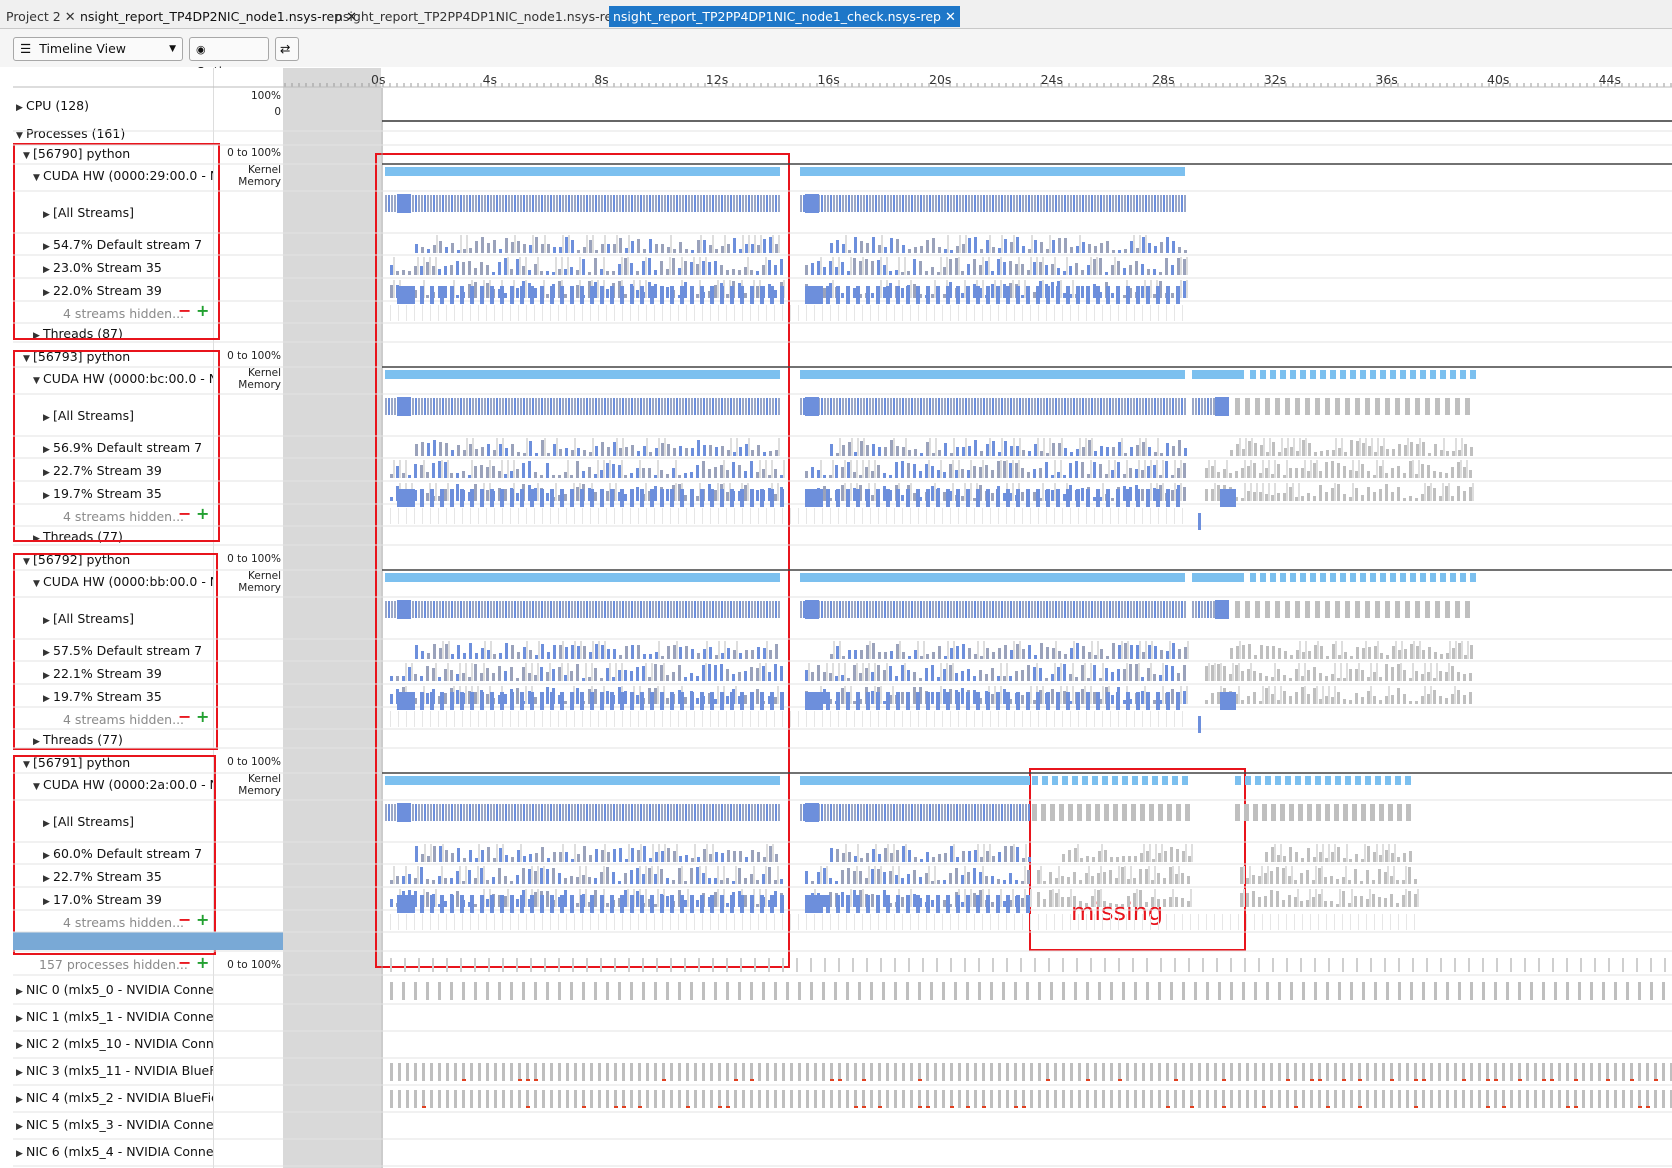 The width and height of the screenshot is (1672, 1168). Describe the element at coordinates (277, 112) in the screenshot. I see `scale-bottom: 0` at that location.